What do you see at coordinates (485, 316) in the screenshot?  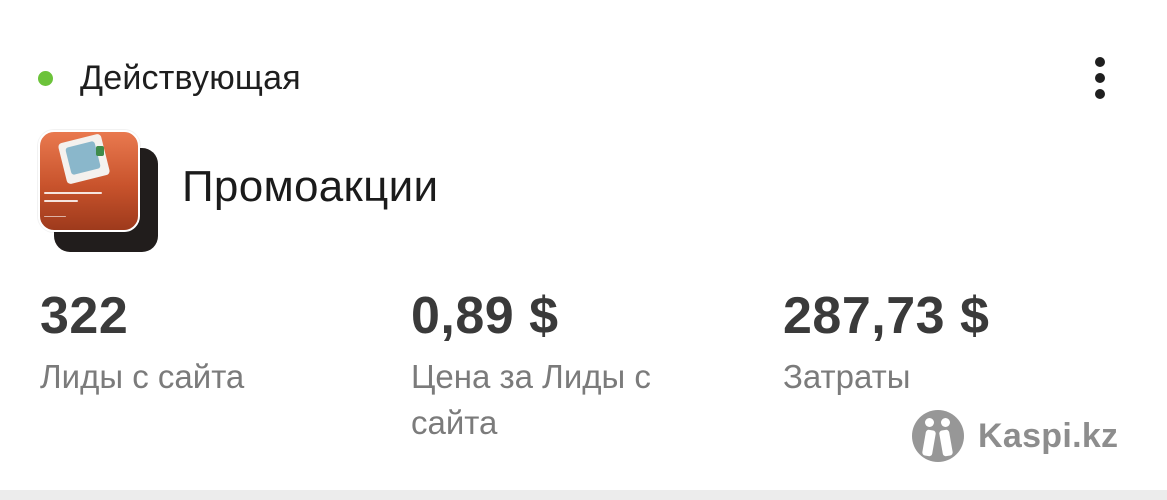 I see `metric-value: 0,89 $` at bounding box center [485, 316].